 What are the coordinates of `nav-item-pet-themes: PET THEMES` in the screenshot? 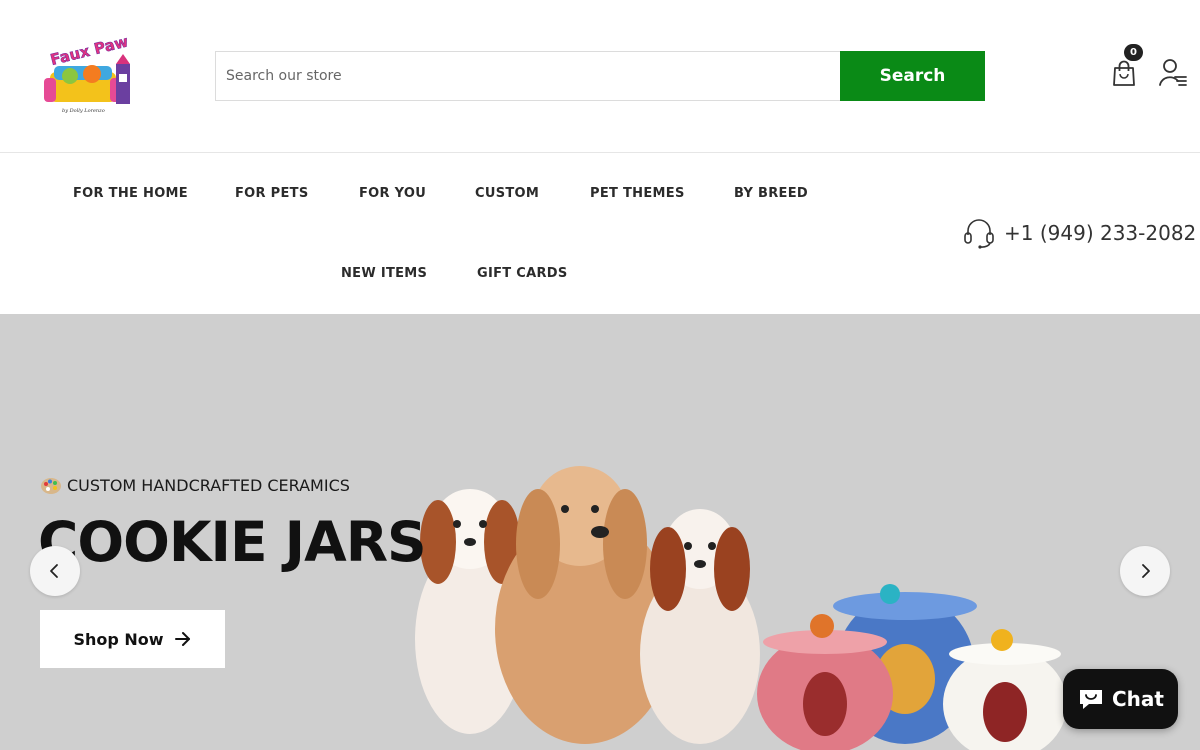 It's located at (637, 193).